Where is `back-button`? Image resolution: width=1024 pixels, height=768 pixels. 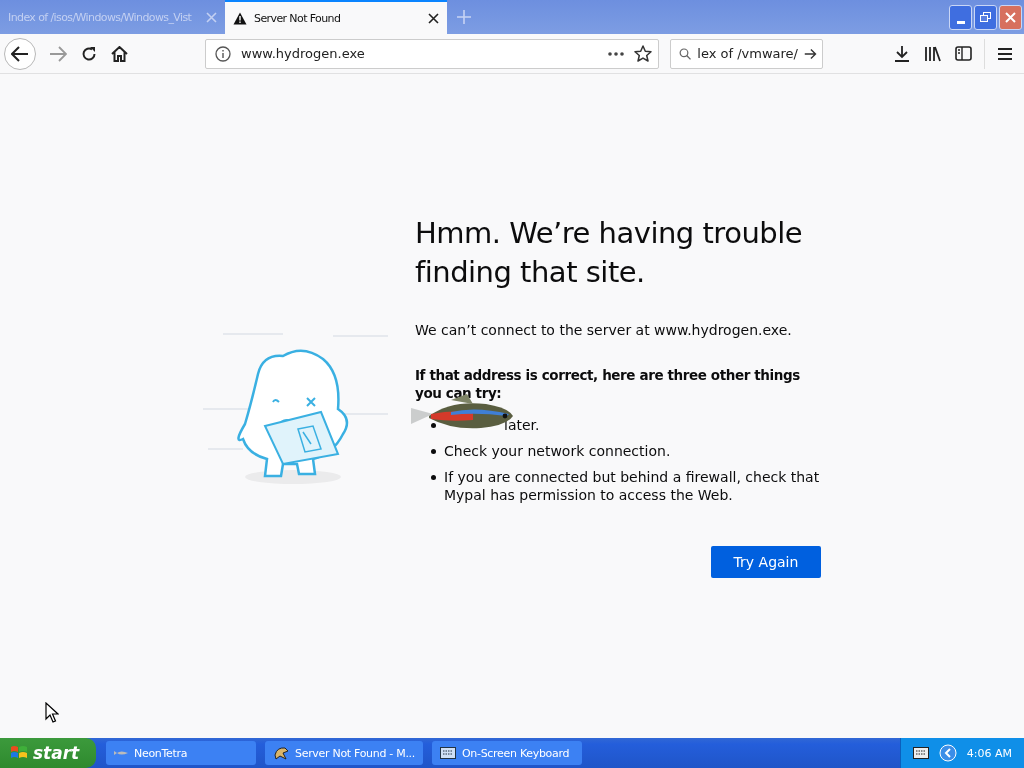
back-button is located at coordinates (20, 53).